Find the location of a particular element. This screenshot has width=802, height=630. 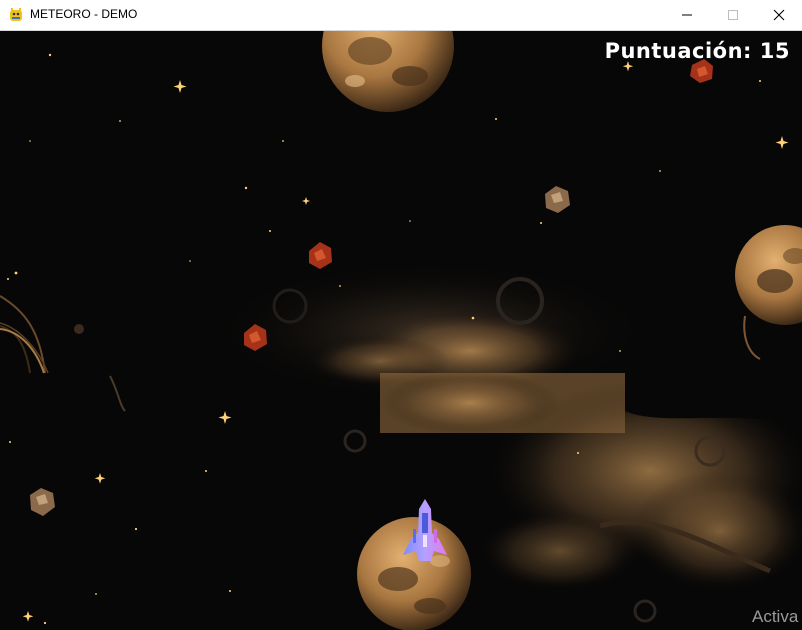

player-ship is located at coordinates (425, 532).